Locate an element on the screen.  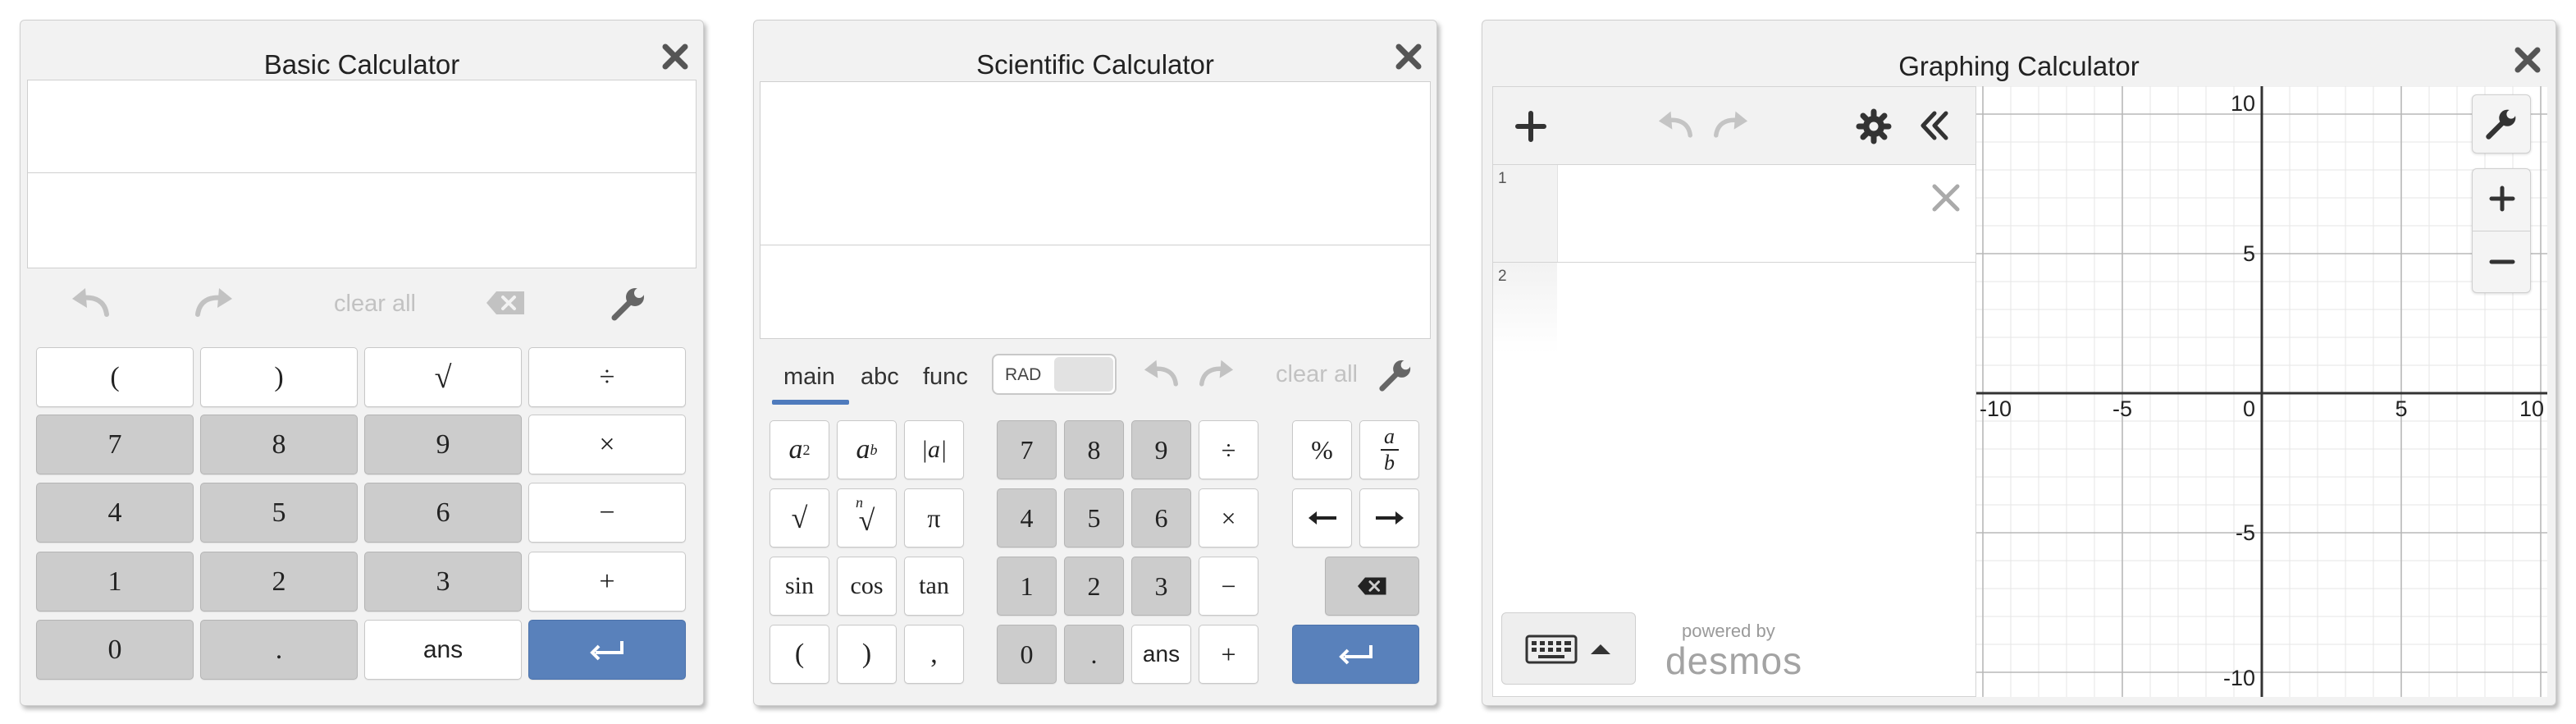
arrow-right-button is located at coordinates (1389, 518).